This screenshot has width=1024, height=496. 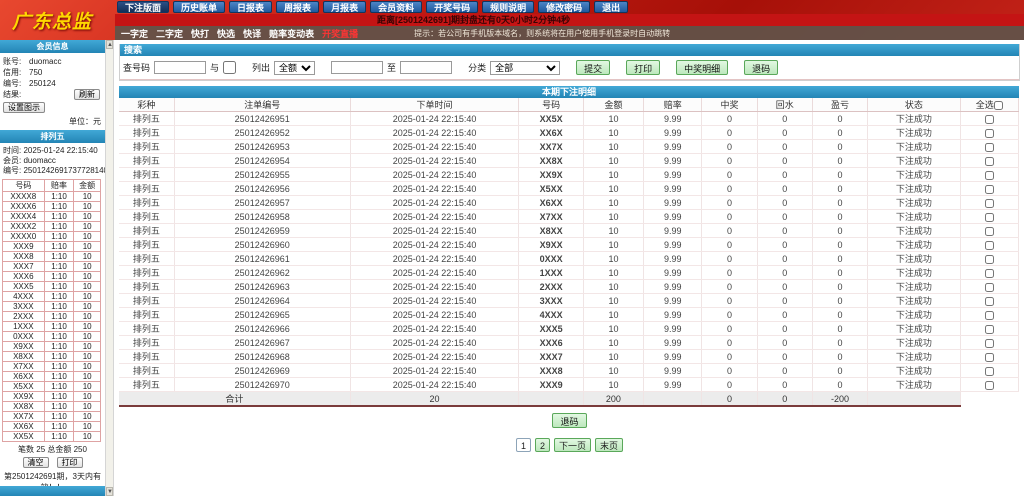 I want to click on bet-number: XXXX2, so click(x=23, y=226).